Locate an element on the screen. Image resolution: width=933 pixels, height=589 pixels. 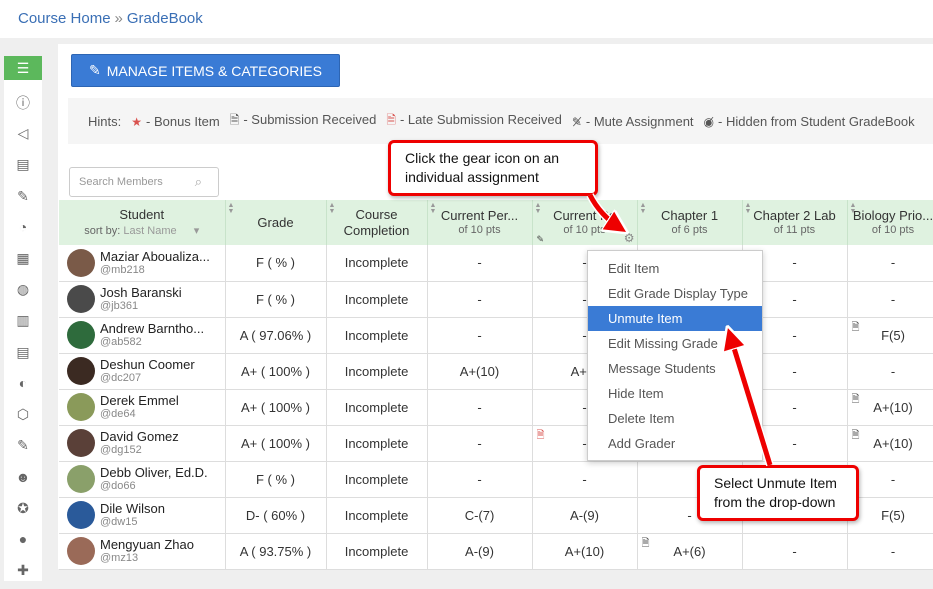
members-icon: ☻ is located at coordinates (23, 476).